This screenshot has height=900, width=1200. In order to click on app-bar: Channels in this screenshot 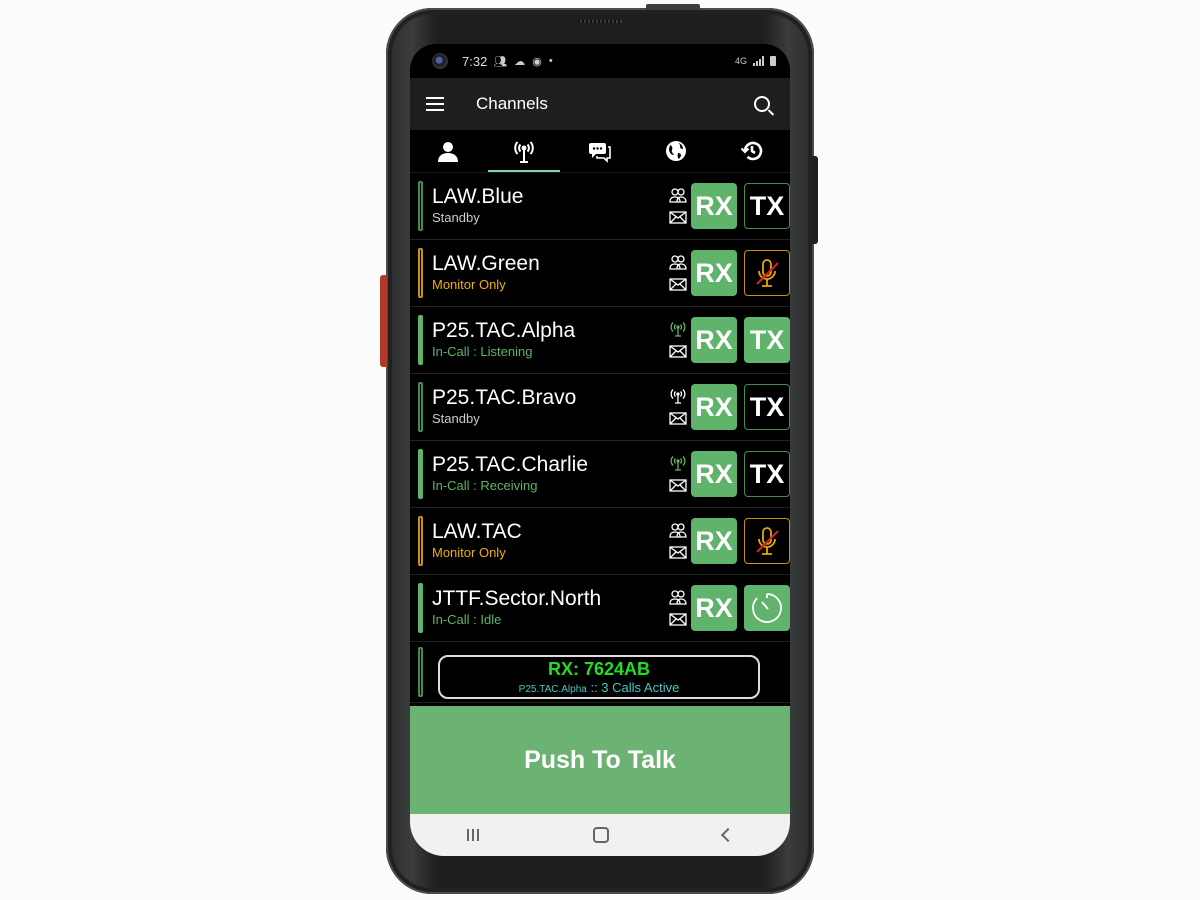, I will do `click(600, 104)`.